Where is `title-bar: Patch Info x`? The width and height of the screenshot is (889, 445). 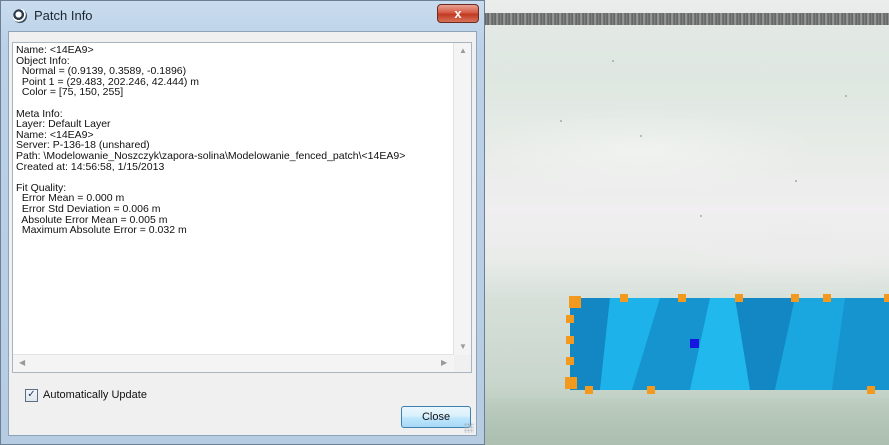
title-bar: Patch Info x is located at coordinates (242, 16).